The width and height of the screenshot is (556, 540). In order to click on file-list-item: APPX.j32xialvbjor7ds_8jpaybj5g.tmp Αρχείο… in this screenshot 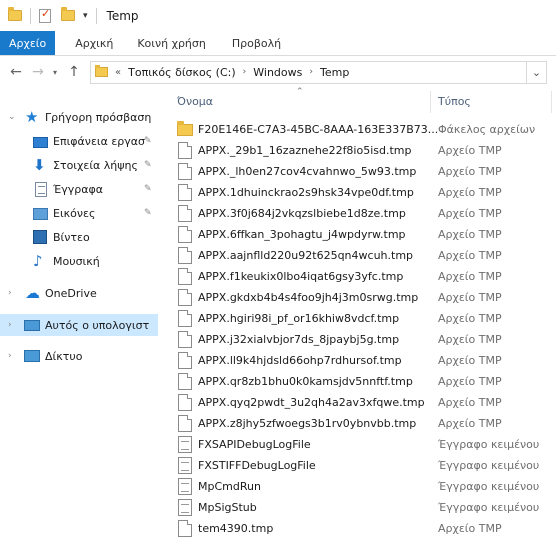, I will do `click(362, 339)`.